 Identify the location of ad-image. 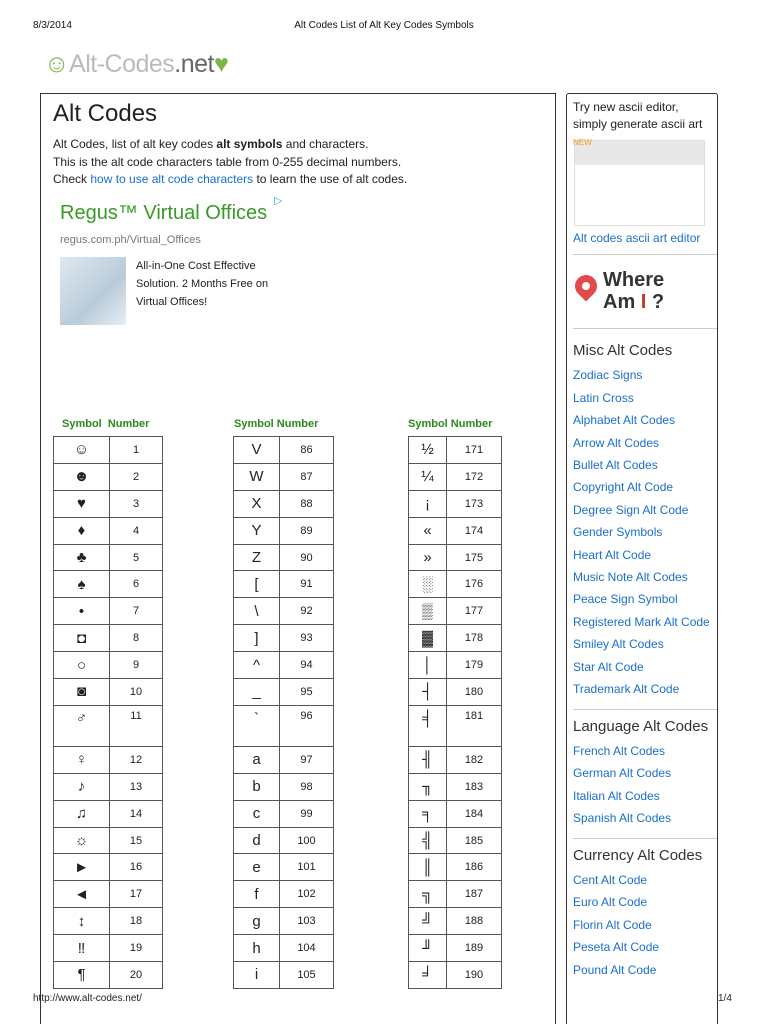
(93, 291).